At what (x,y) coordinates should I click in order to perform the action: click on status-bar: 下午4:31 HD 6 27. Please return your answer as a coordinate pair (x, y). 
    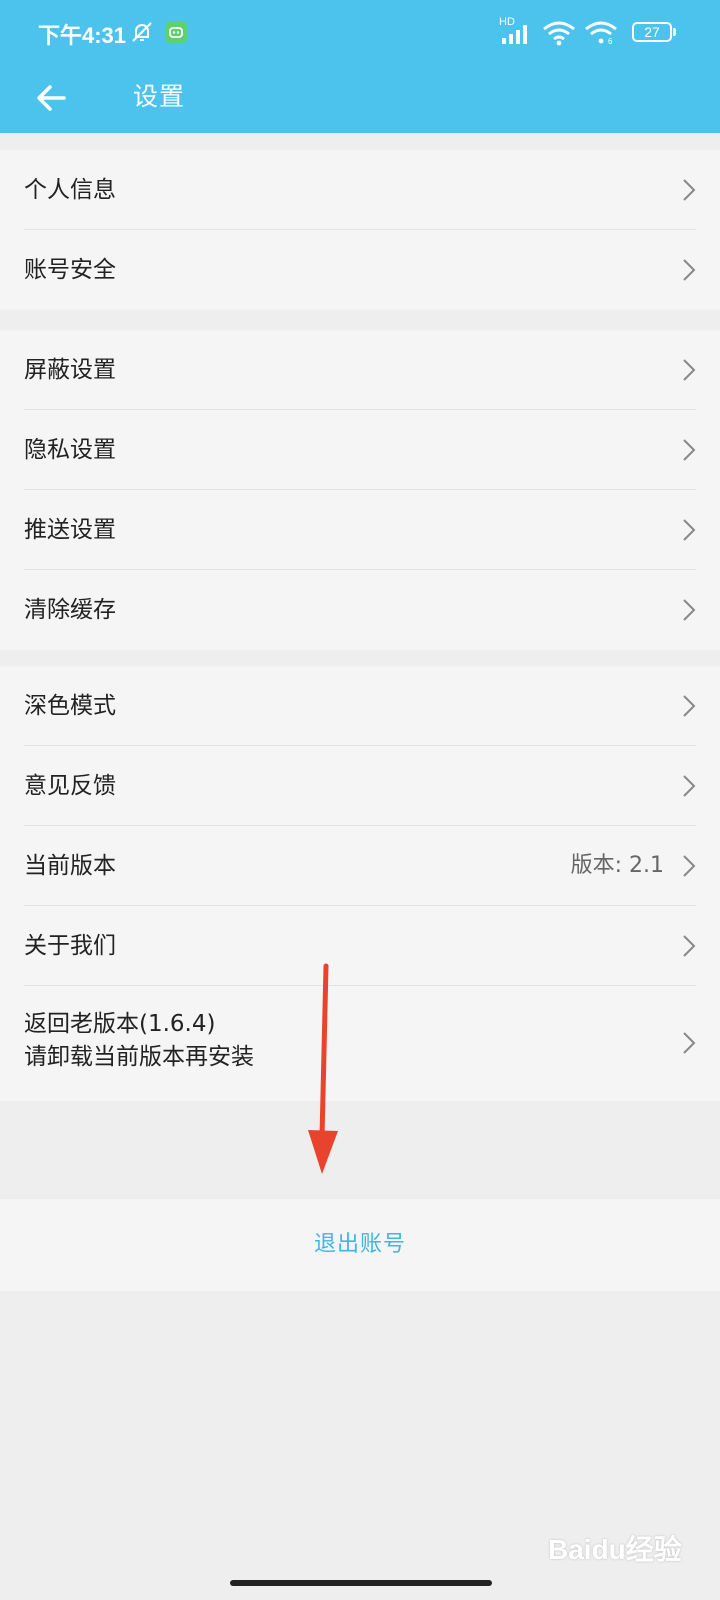
    Looking at the image, I should click on (360, 33).